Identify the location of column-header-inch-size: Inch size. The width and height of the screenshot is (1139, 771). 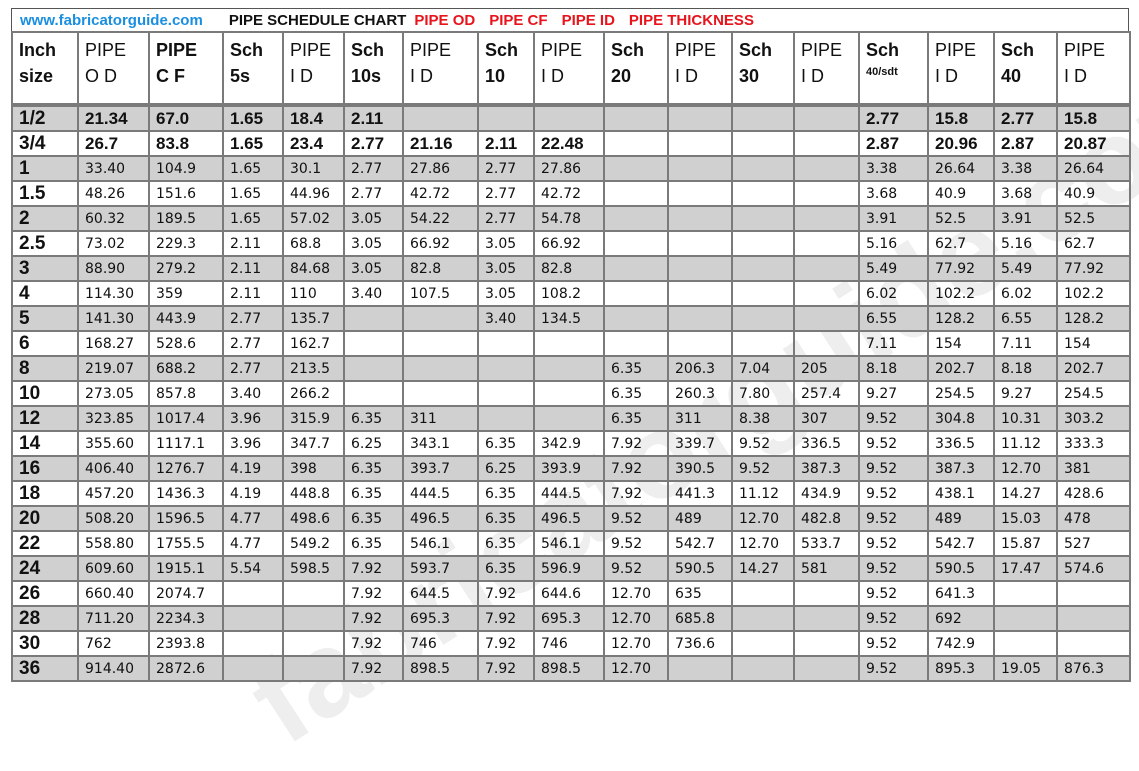
(45, 68).